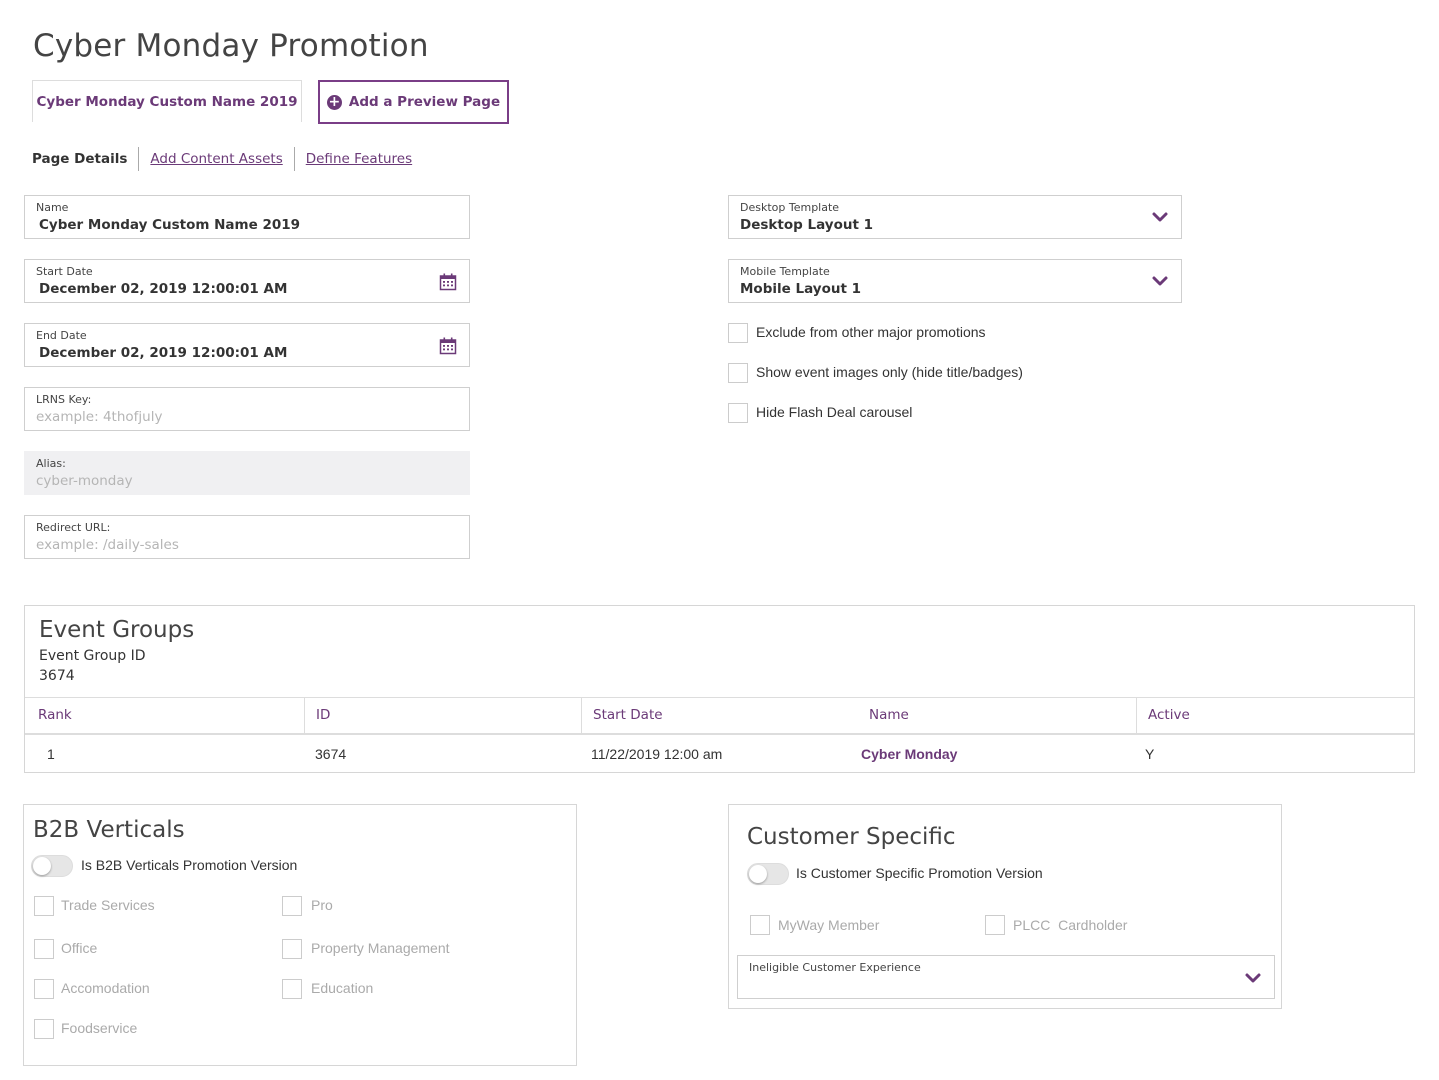  What do you see at coordinates (657, 754) in the screenshot?
I see `cell-start-date: 11/22/2019 12:00 am` at bounding box center [657, 754].